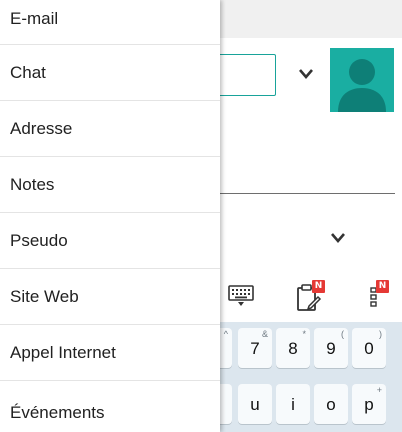 This screenshot has height=432, width=402. I want to click on key-label: 9, so click(331, 348).